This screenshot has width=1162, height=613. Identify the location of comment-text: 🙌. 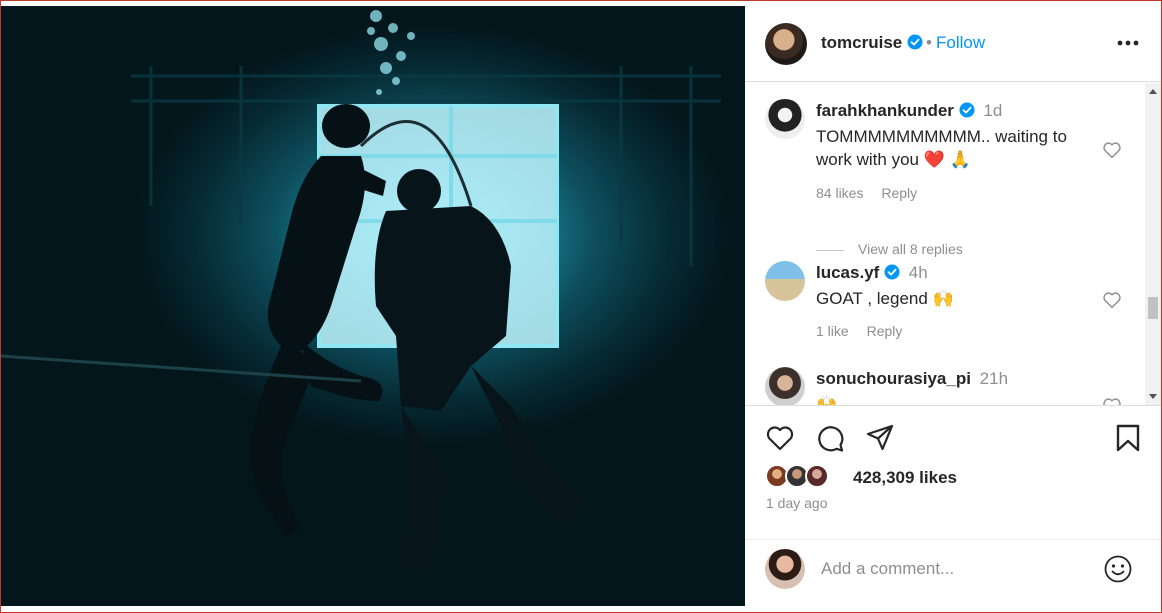
(827, 400).